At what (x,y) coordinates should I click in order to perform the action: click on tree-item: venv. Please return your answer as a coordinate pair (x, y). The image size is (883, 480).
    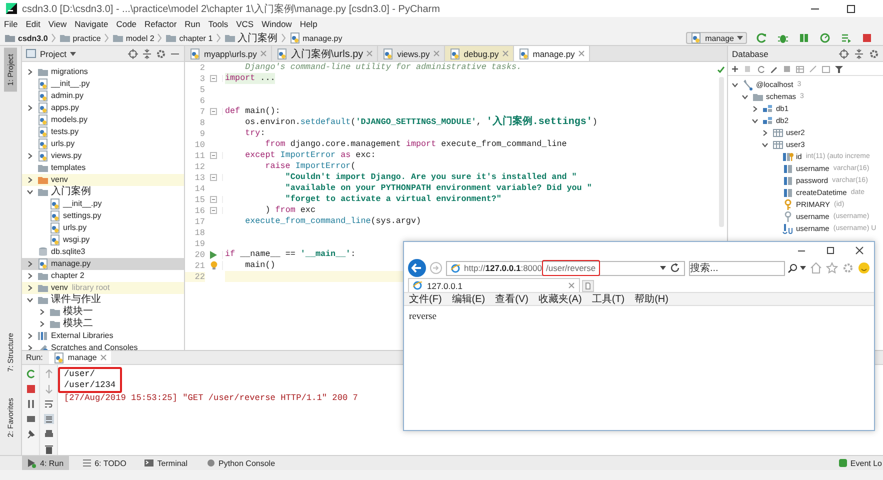
    Looking at the image, I should click on (103, 180).